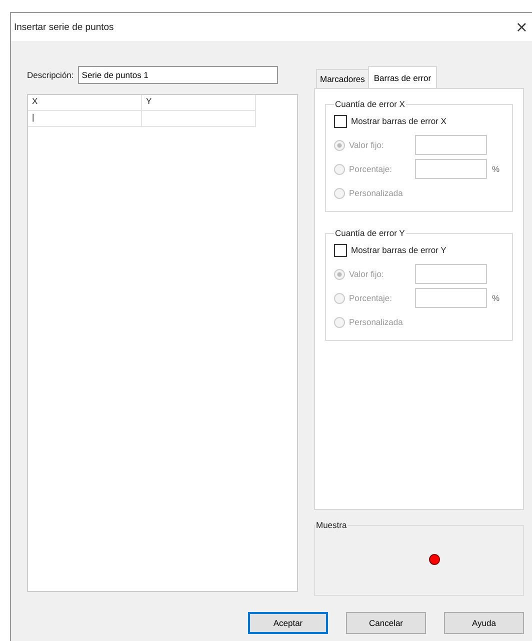 This screenshot has height=641, width=532. What do you see at coordinates (199, 119) in the screenshot?
I see `table-cell` at bounding box center [199, 119].